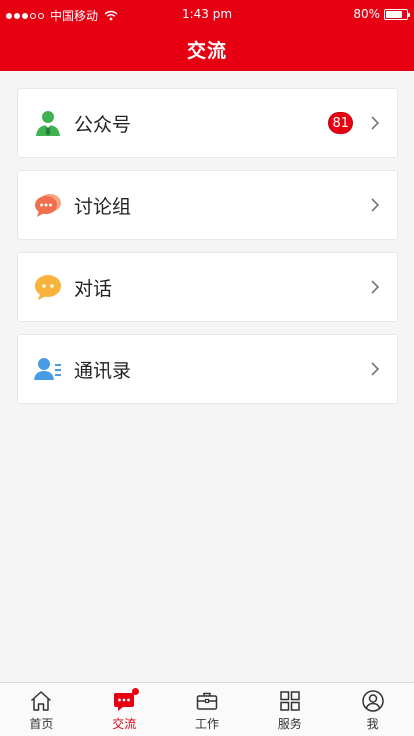  I want to click on home-icon, so click(41, 701).